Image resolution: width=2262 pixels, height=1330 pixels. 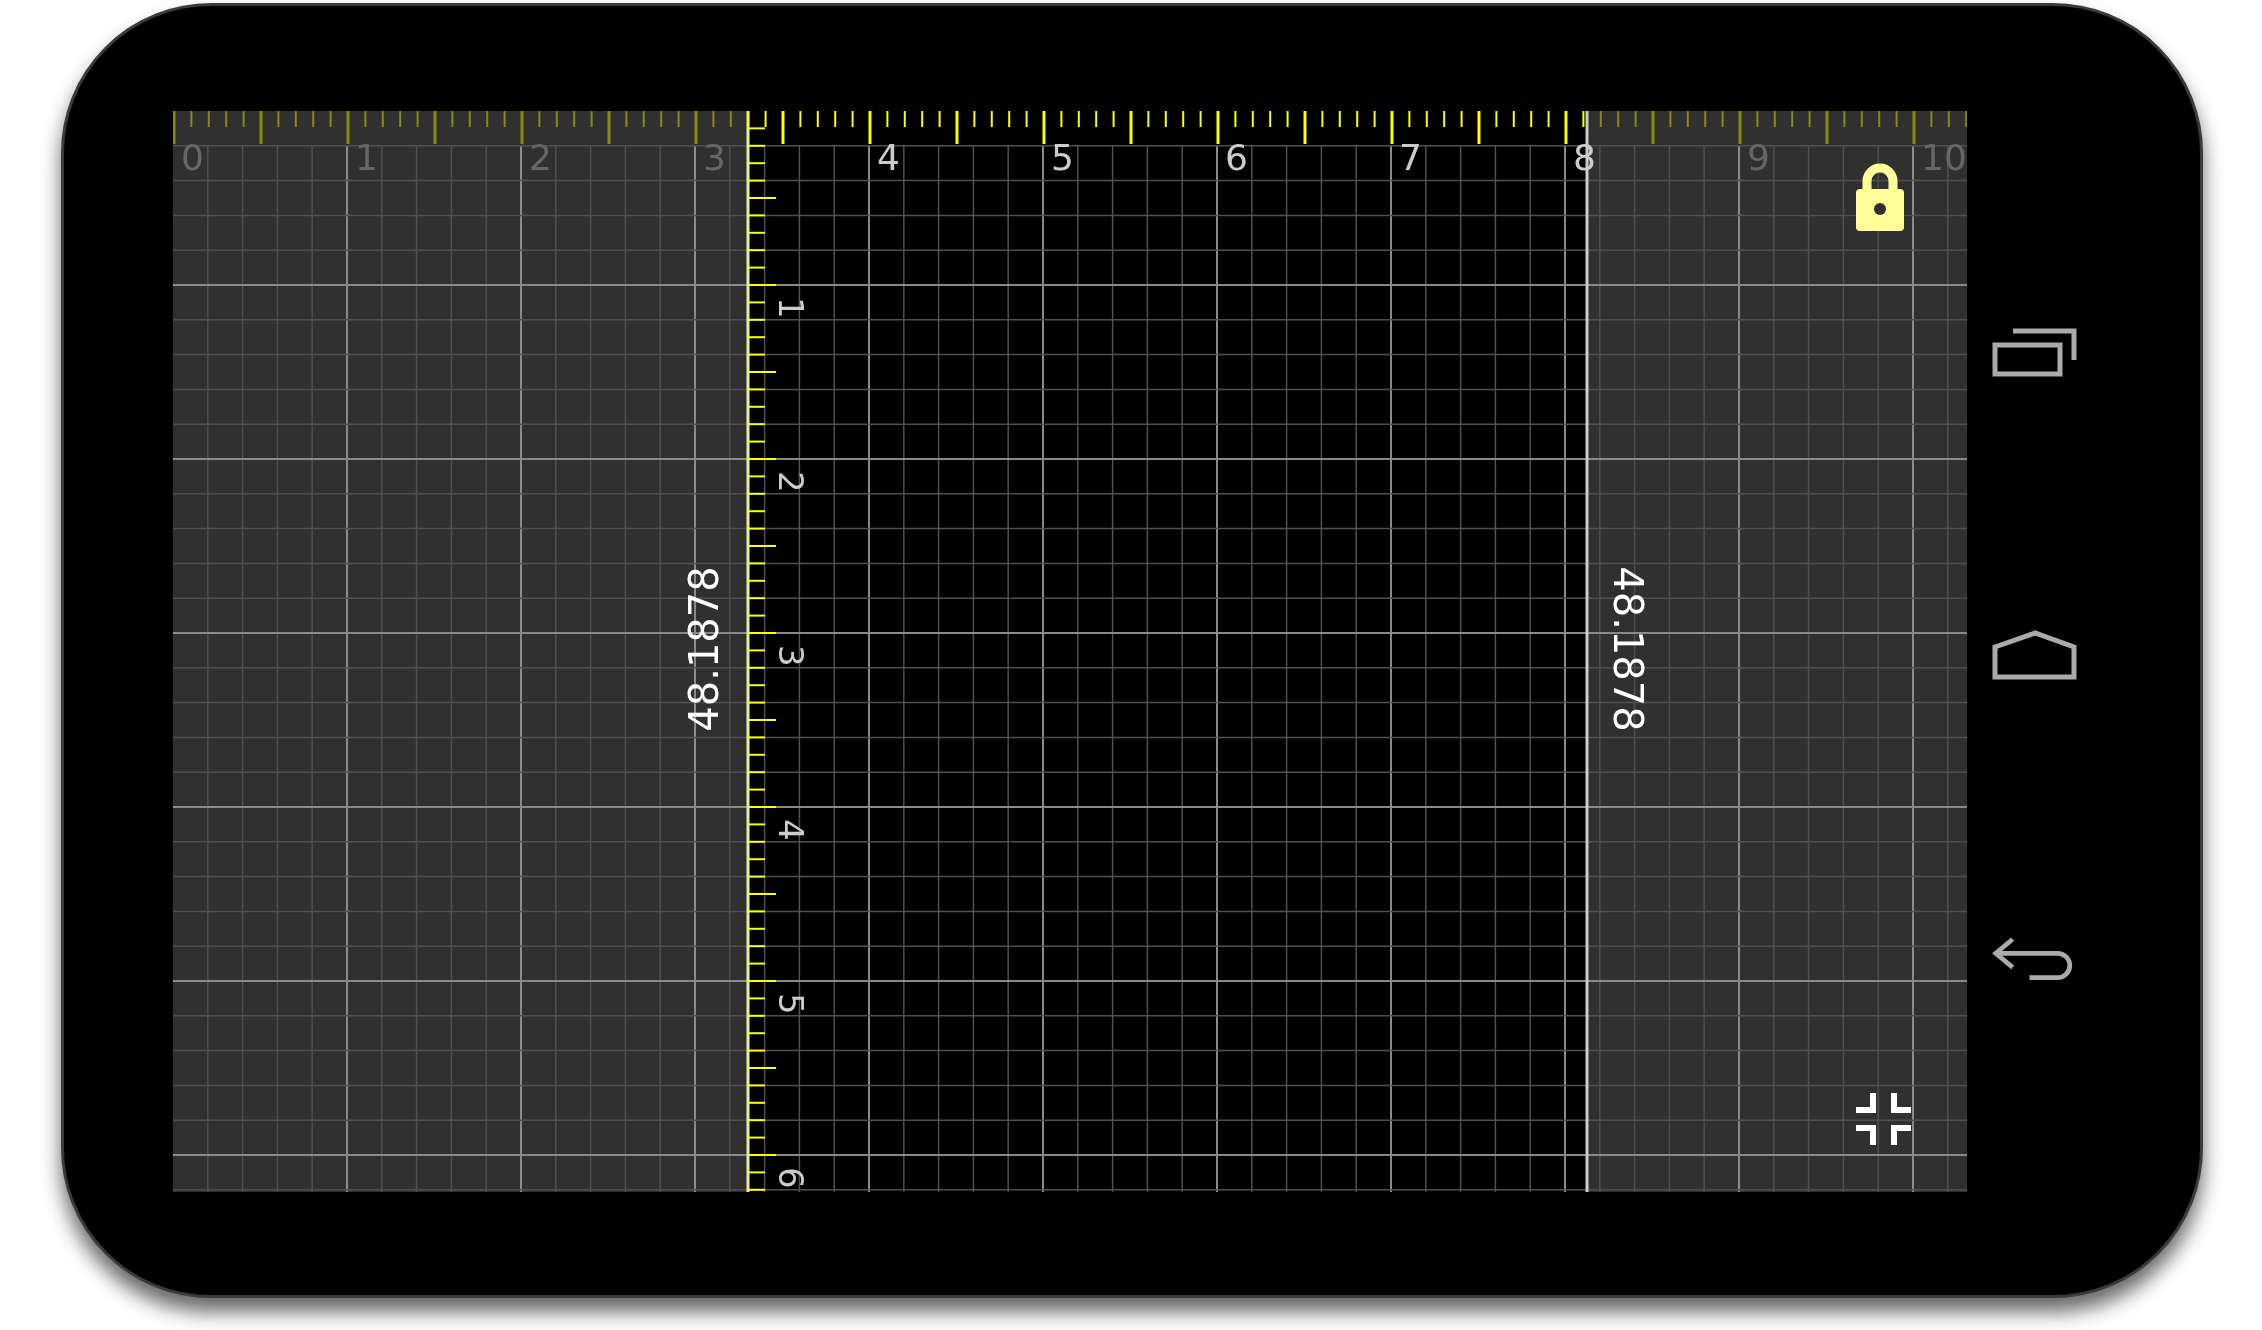 What do you see at coordinates (1880, 197) in the screenshot?
I see `lock-icon` at bounding box center [1880, 197].